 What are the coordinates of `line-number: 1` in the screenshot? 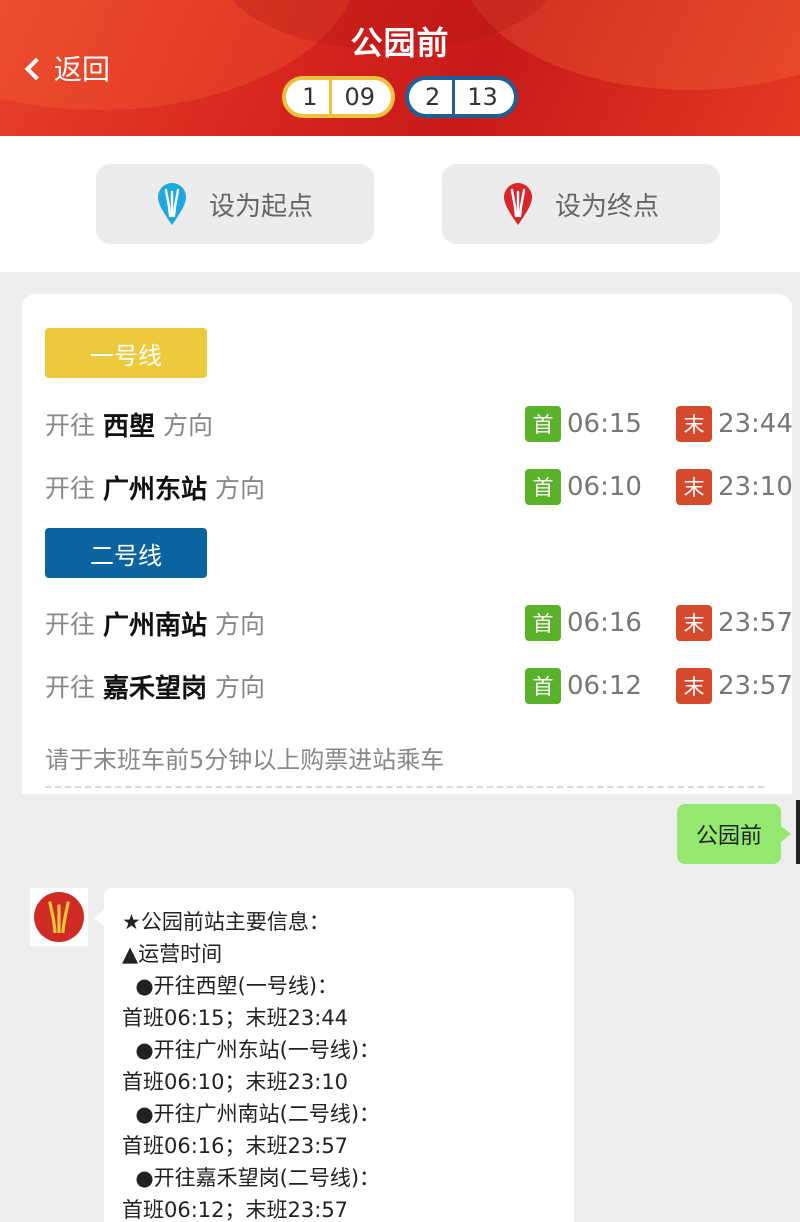 It's located at (310, 97).